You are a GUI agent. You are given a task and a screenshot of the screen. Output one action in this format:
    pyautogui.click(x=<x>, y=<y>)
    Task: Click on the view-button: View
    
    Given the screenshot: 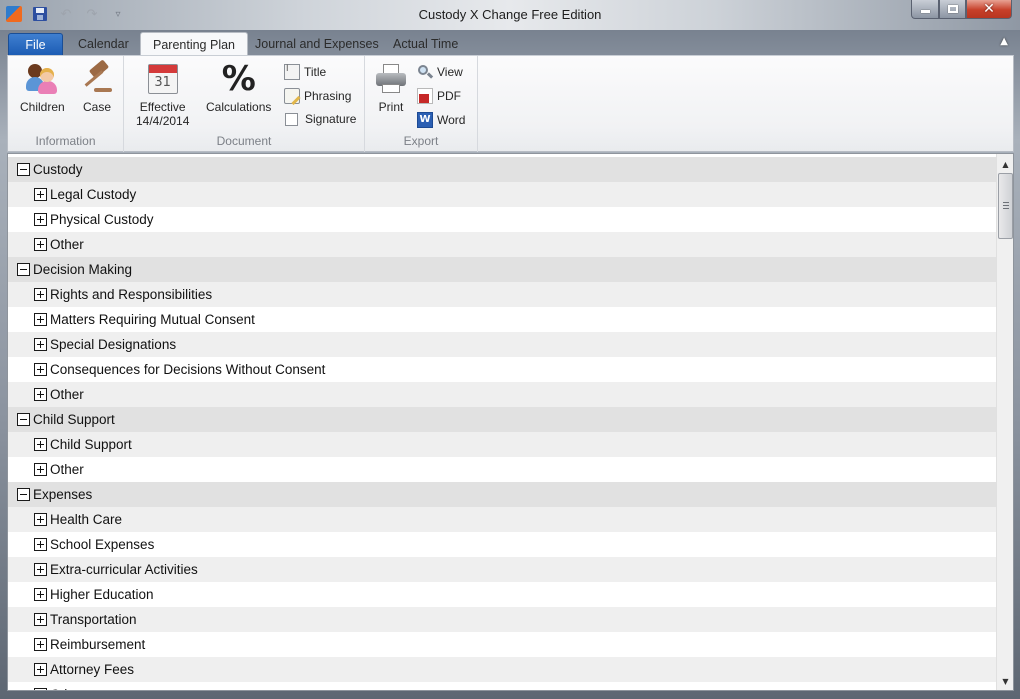 What is the action you would take?
    pyautogui.click(x=440, y=72)
    